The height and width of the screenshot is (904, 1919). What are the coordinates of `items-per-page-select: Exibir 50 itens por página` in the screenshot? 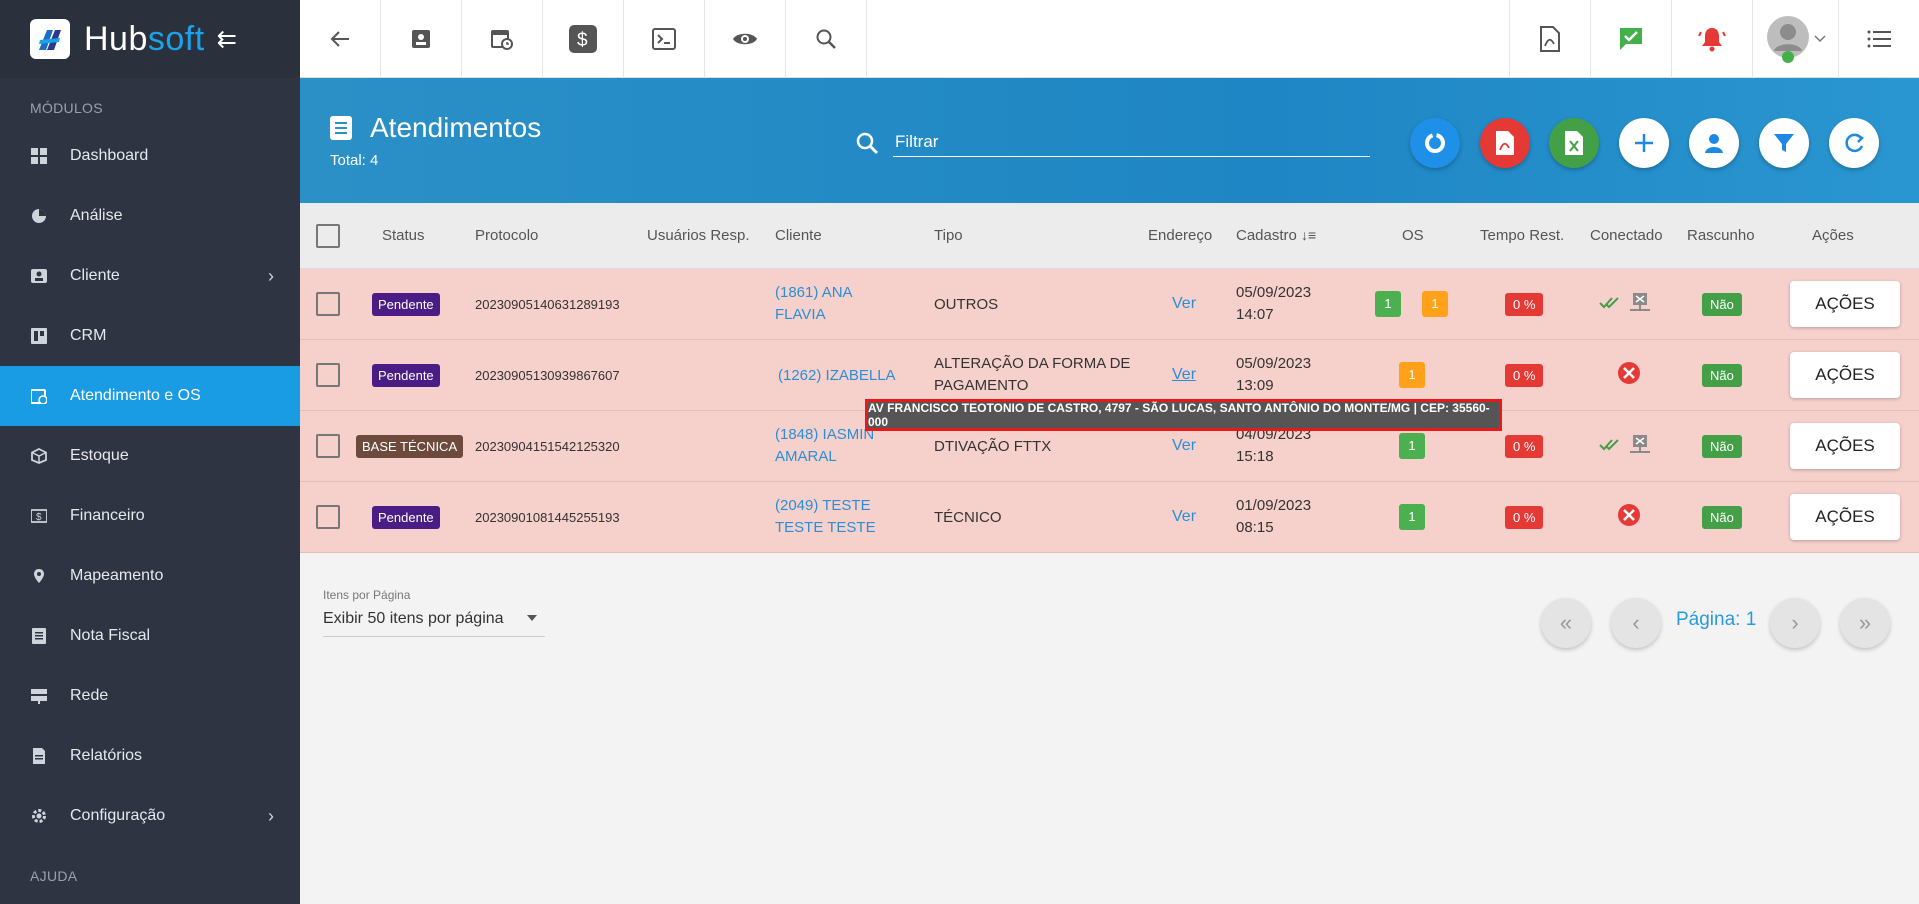 It's located at (434, 623).